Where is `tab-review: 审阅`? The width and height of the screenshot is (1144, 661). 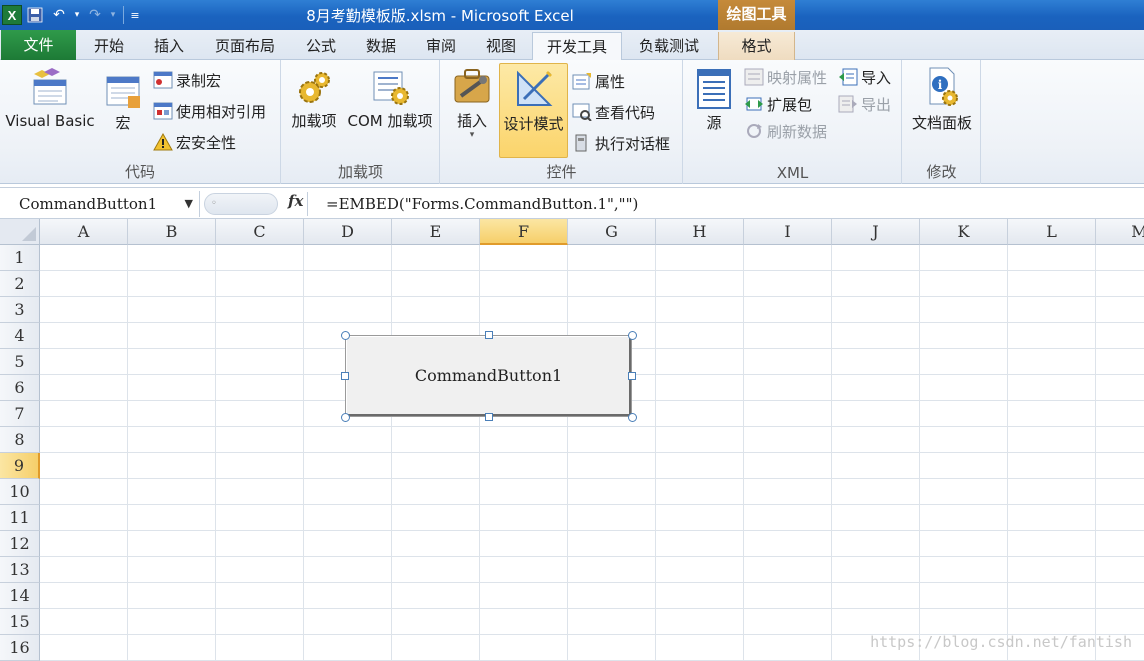 tab-review: 审阅 is located at coordinates (441, 46).